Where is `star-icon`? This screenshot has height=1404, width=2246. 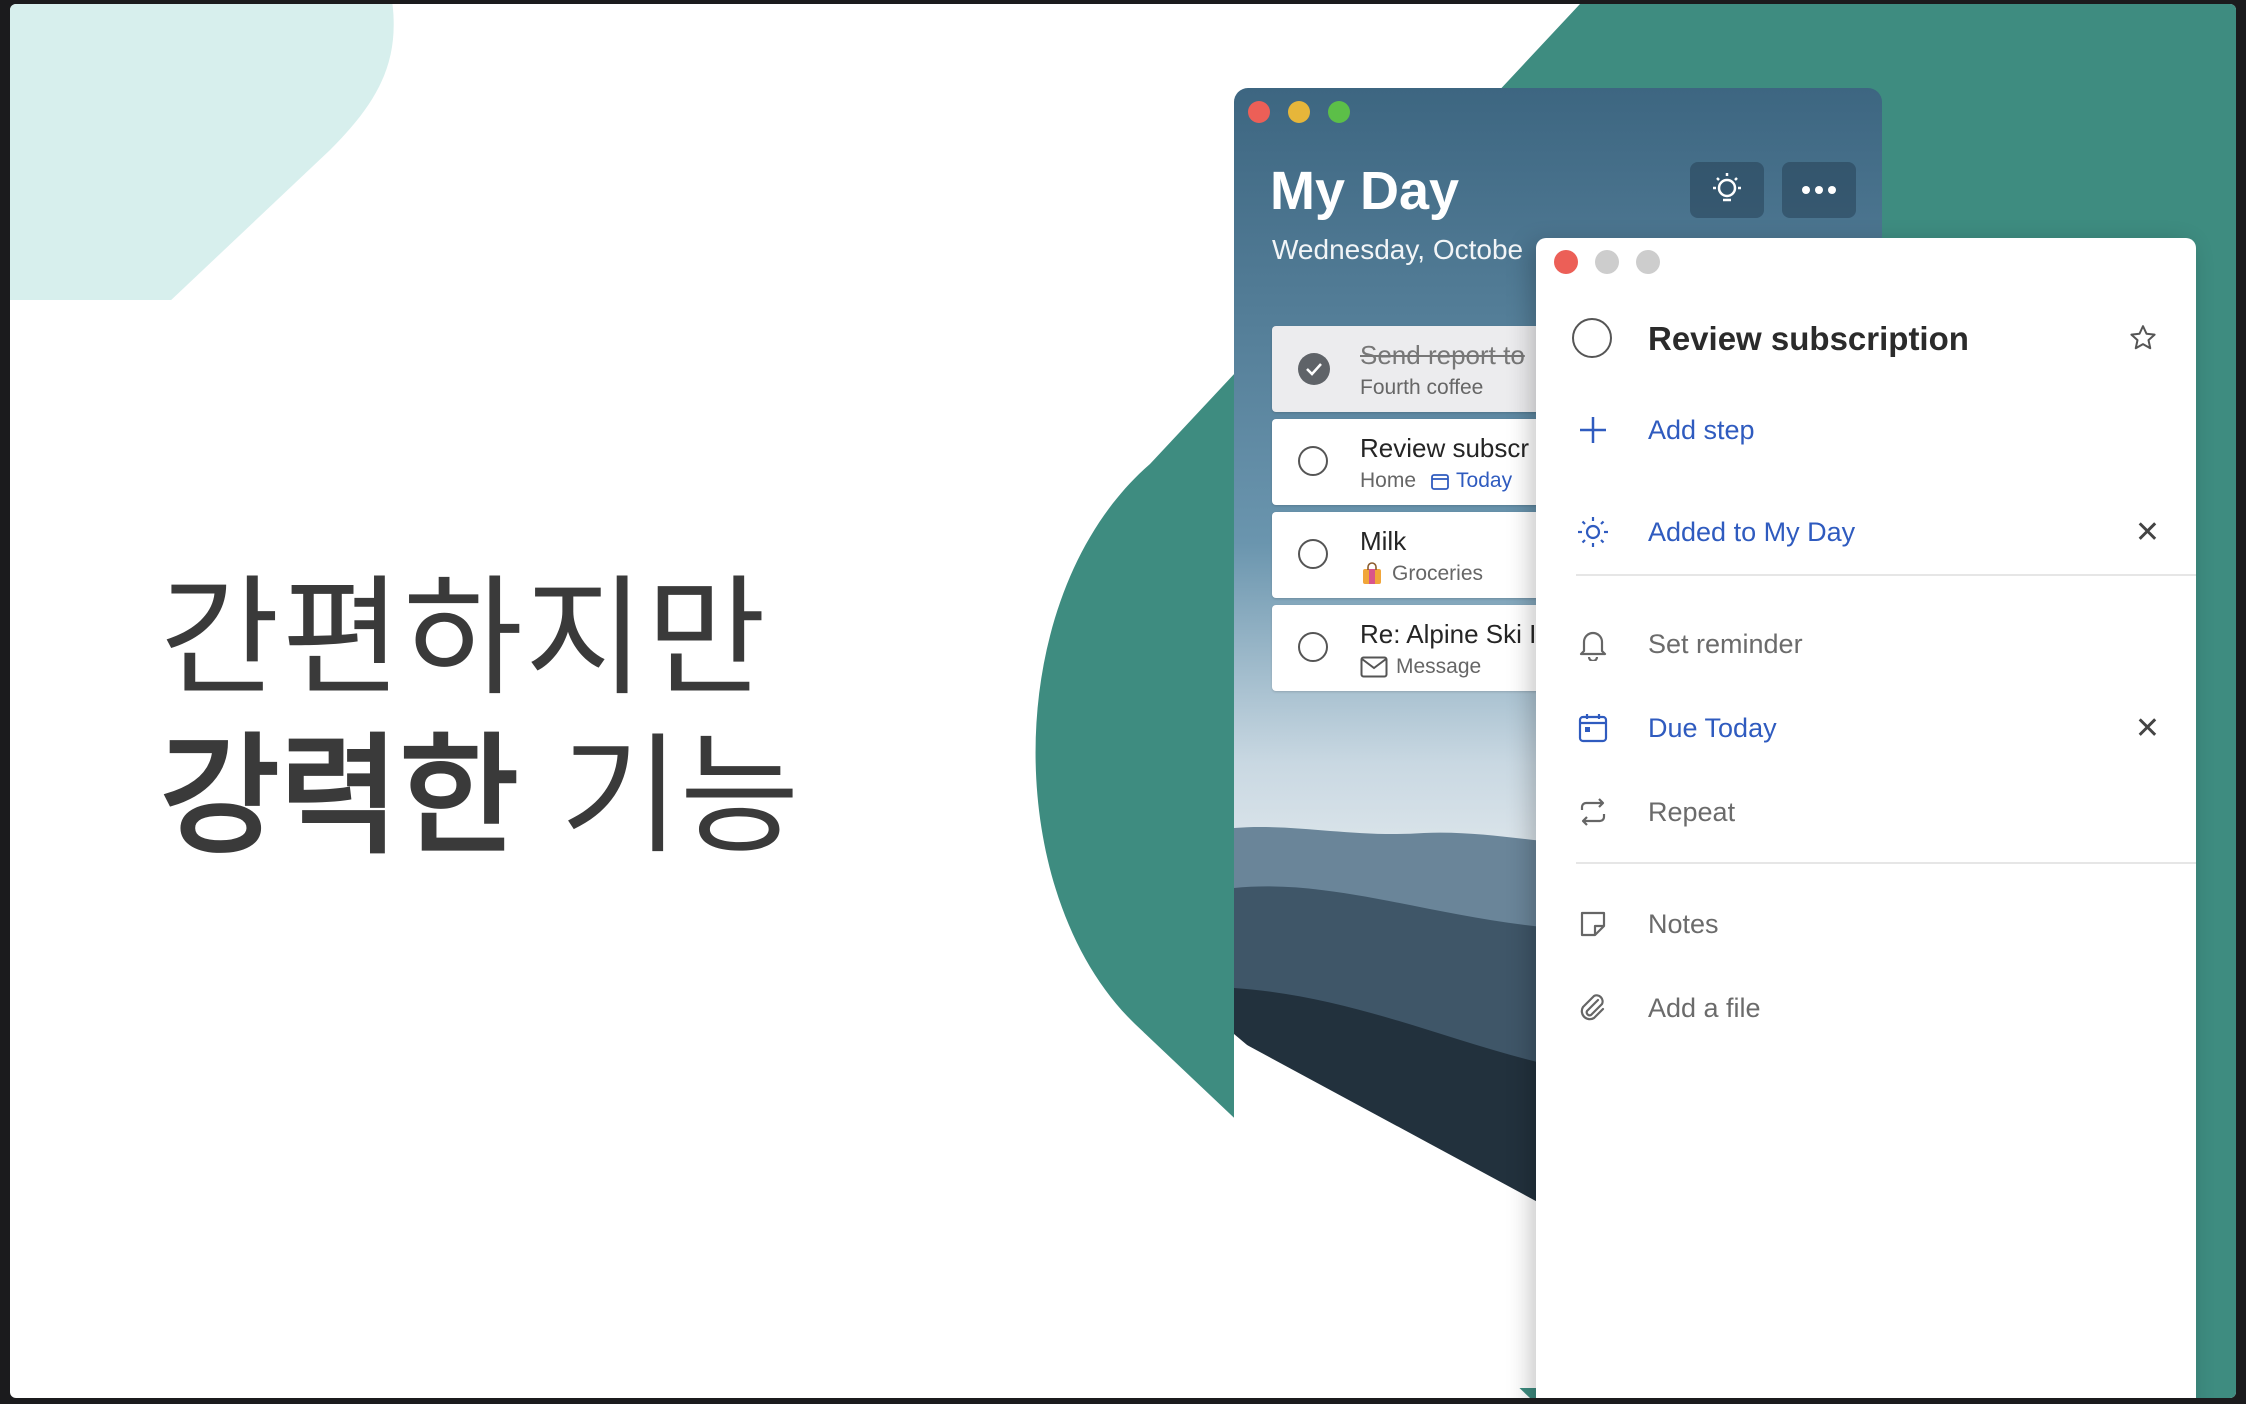 star-icon is located at coordinates (2143, 338).